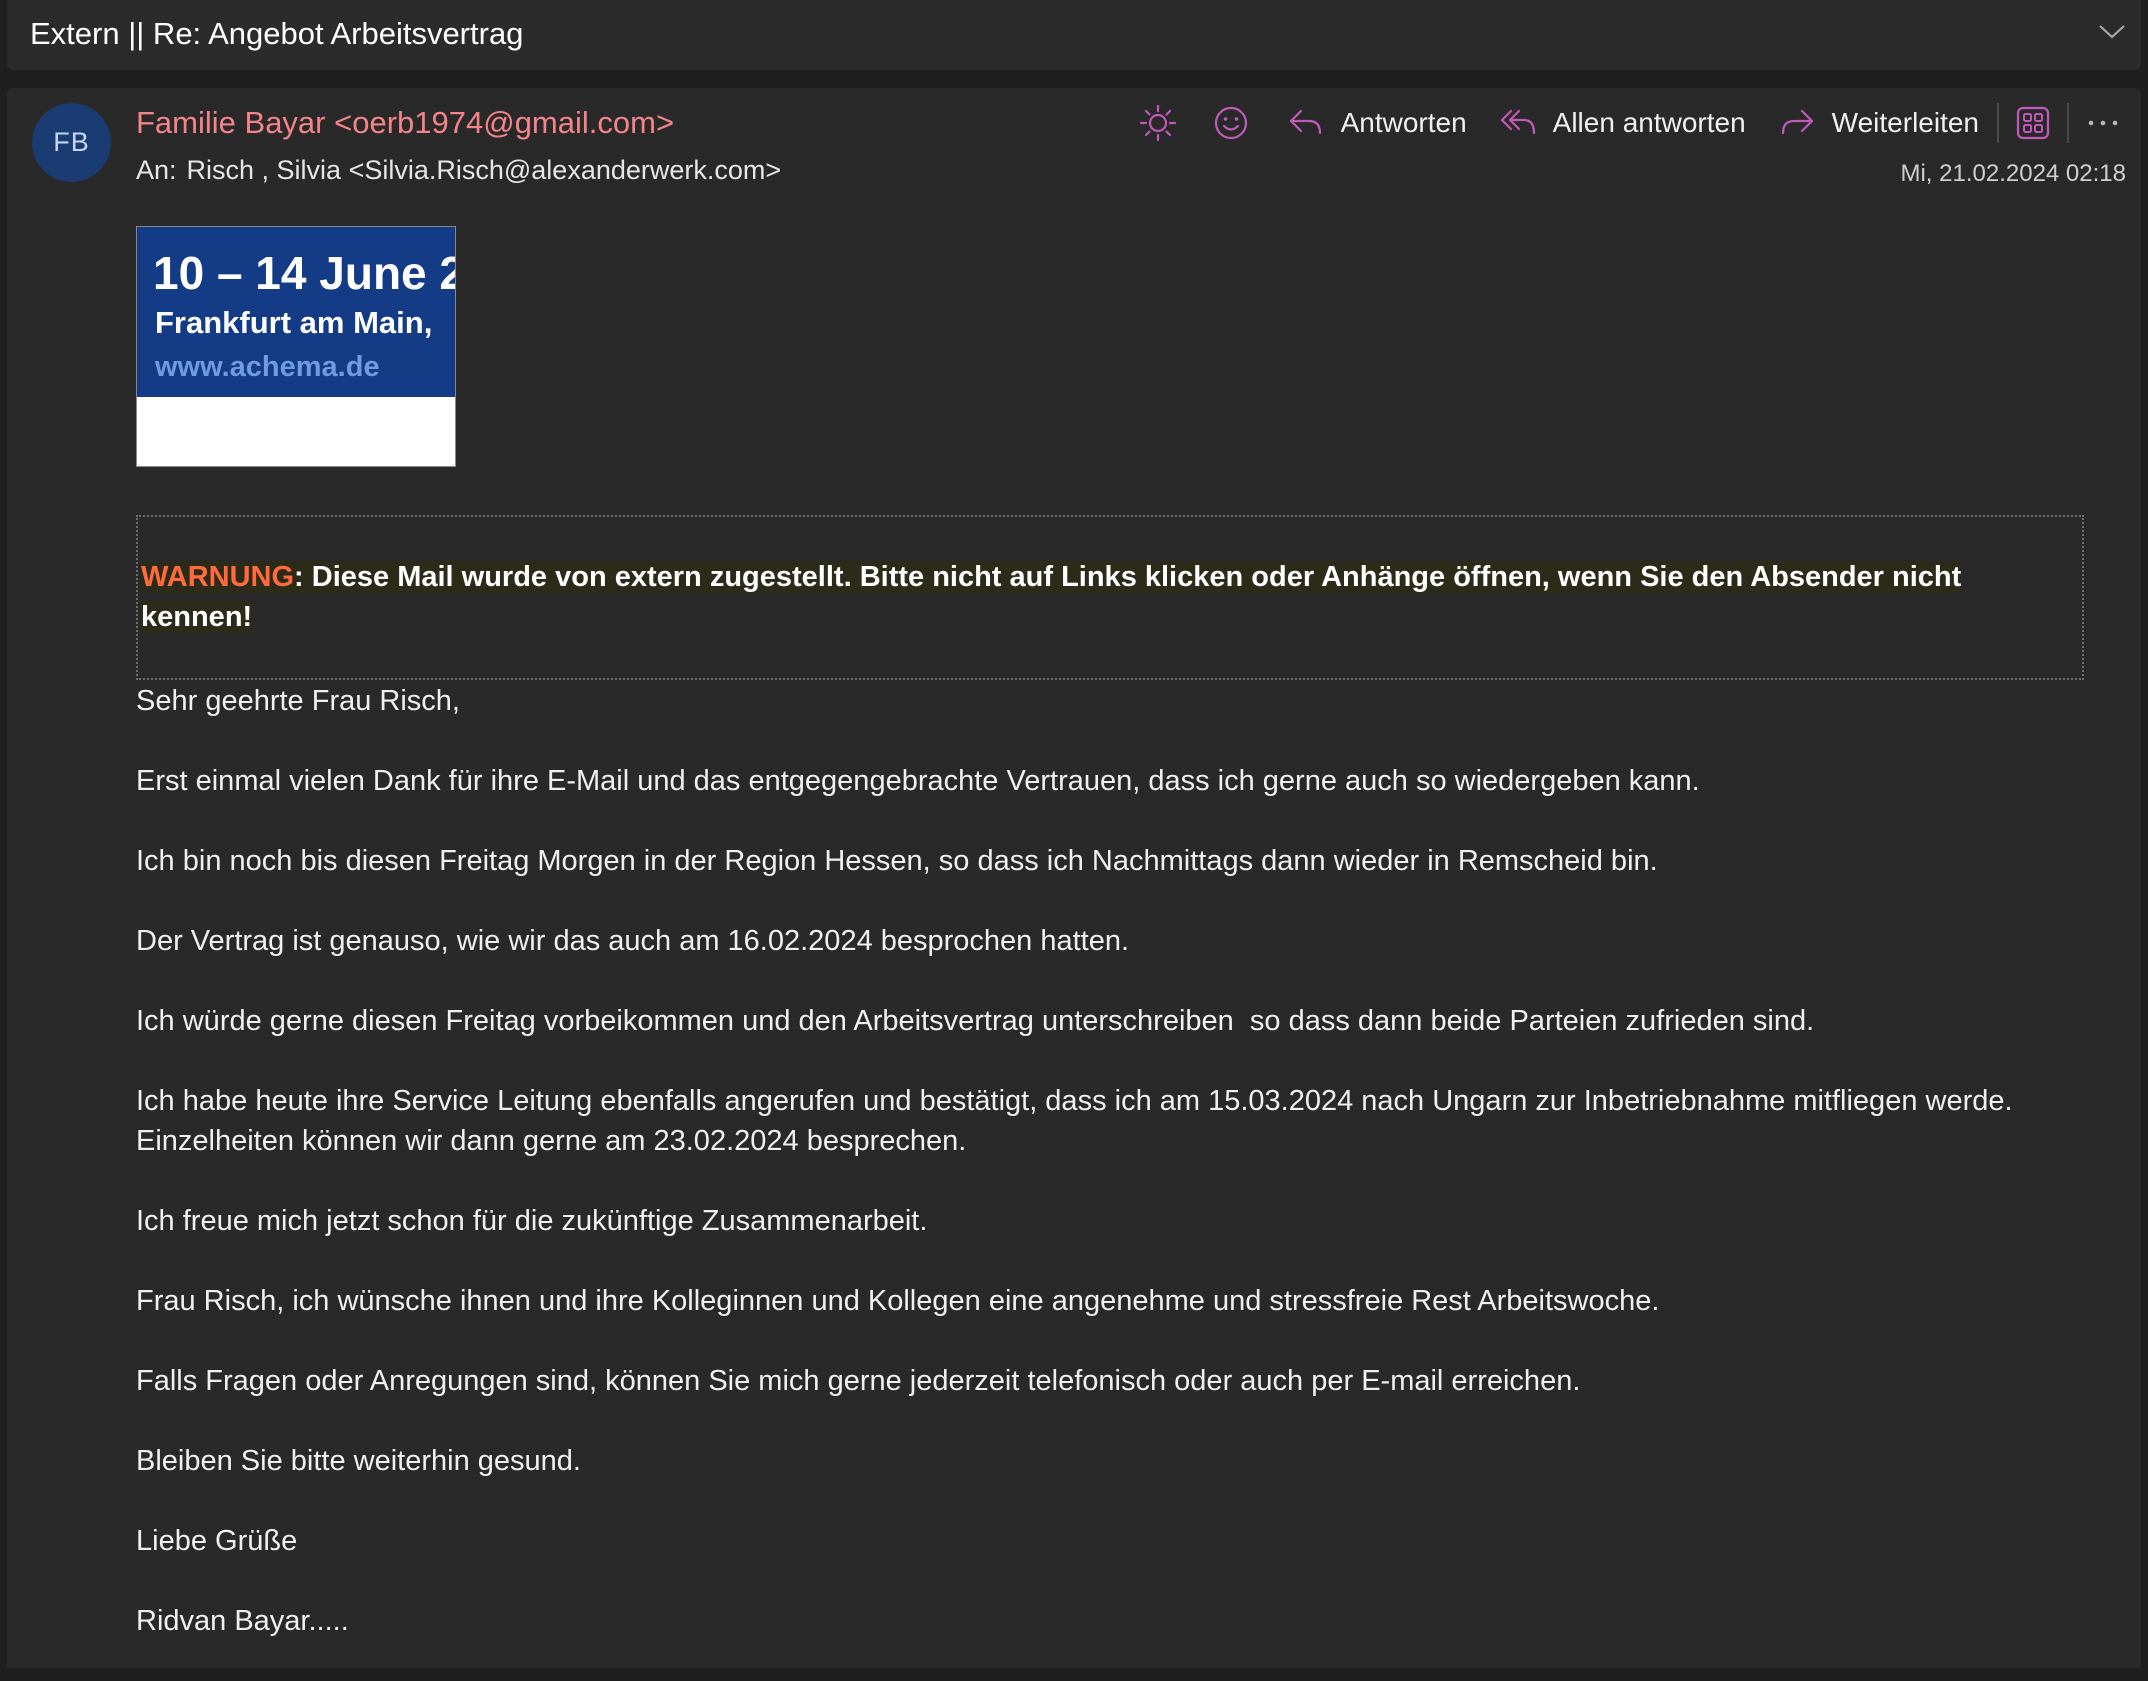 The width and height of the screenshot is (2148, 1681). What do you see at coordinates (405, 123) in the screenshot?
I see `sender-name: Familie Bayar <oerb1974@gmail.com>` at bounding box center [405, 123].